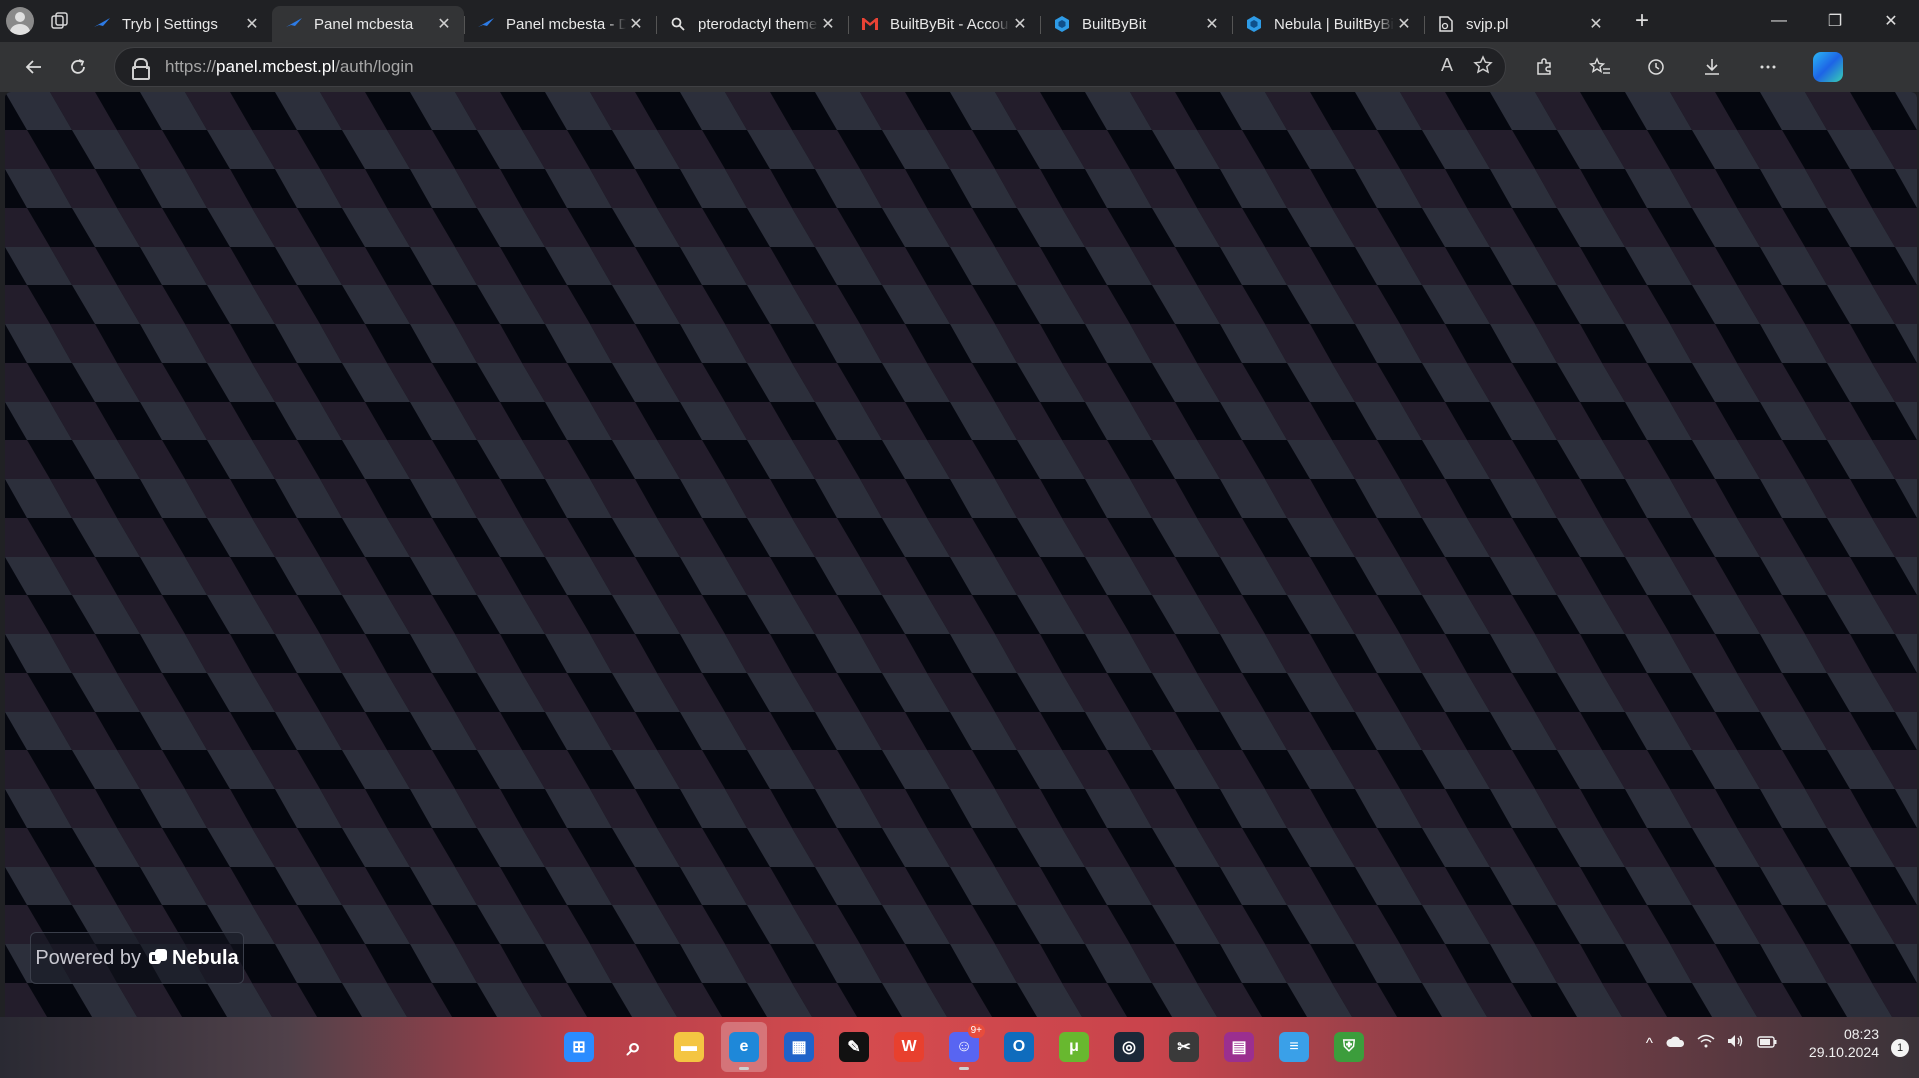  I want to click on read-aloud-icon: A, so click(1447, 67).